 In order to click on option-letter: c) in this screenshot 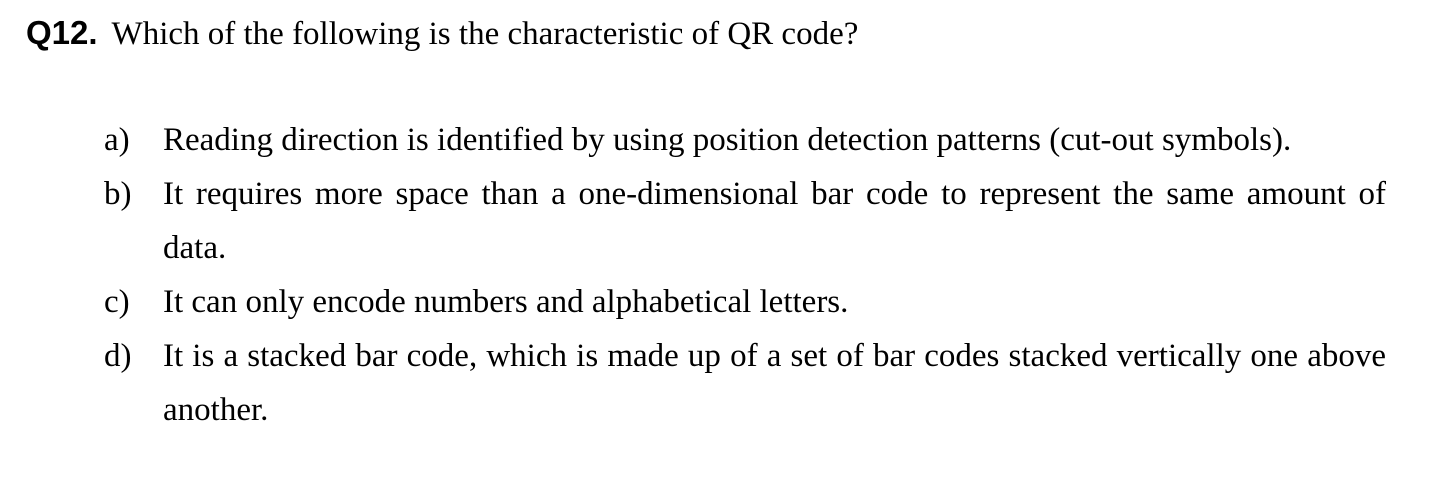, I will do `click(117, 302)`.